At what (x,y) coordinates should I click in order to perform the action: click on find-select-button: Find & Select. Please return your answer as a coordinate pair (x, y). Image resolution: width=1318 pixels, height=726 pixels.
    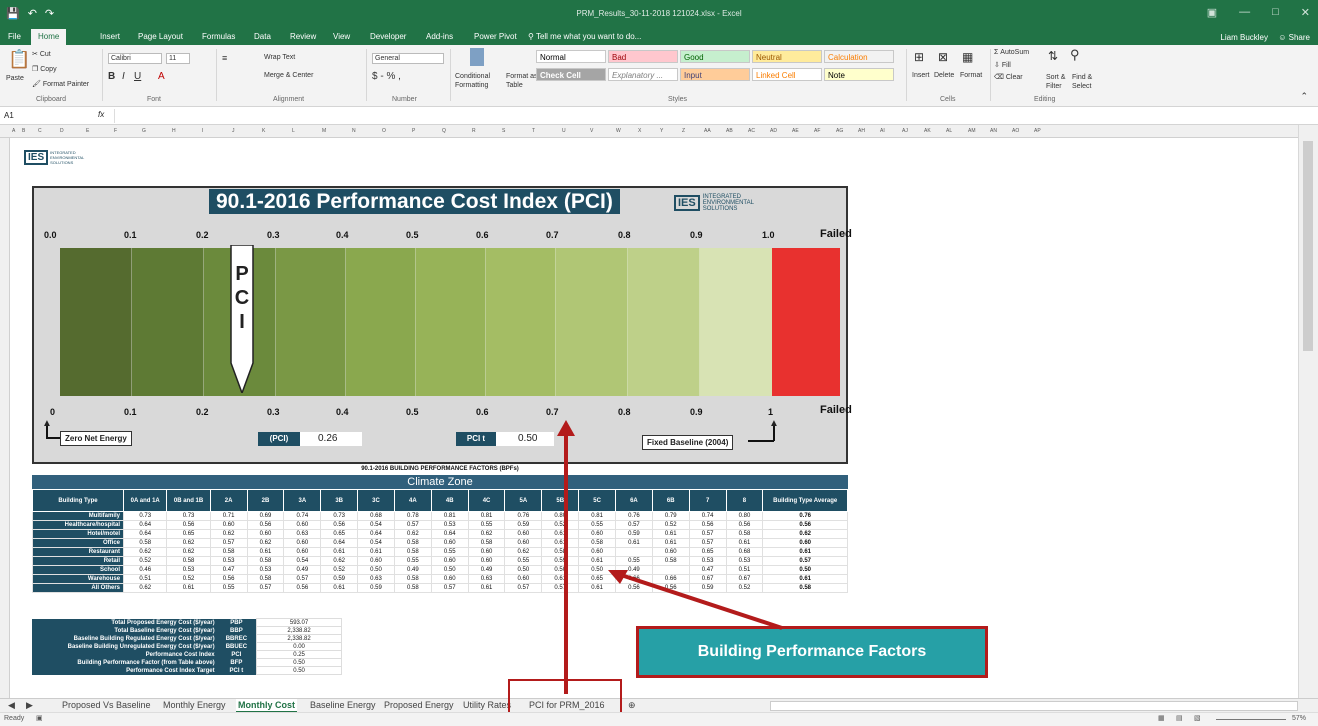
    Looking at the image, I should click on (1090, 82).